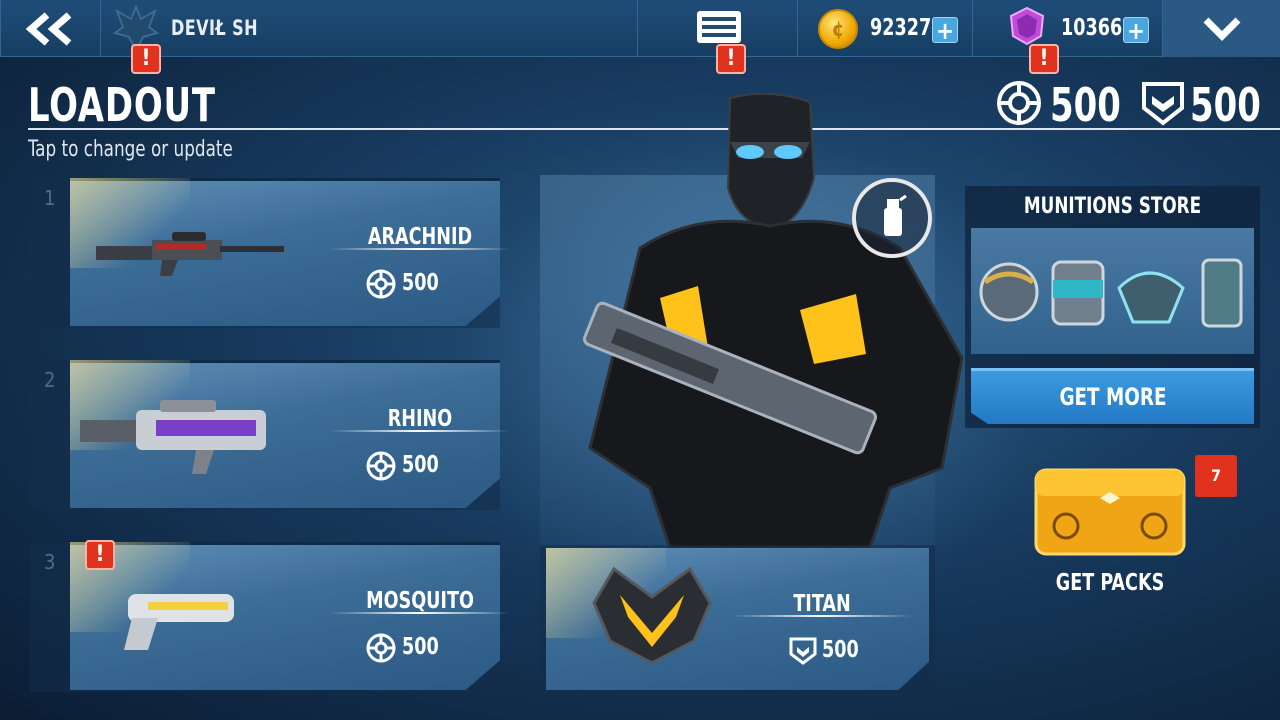 The width and height of the screenshot is (1280, 720). I want to click on get-more-label: GET MORE, so click(1112, 397).